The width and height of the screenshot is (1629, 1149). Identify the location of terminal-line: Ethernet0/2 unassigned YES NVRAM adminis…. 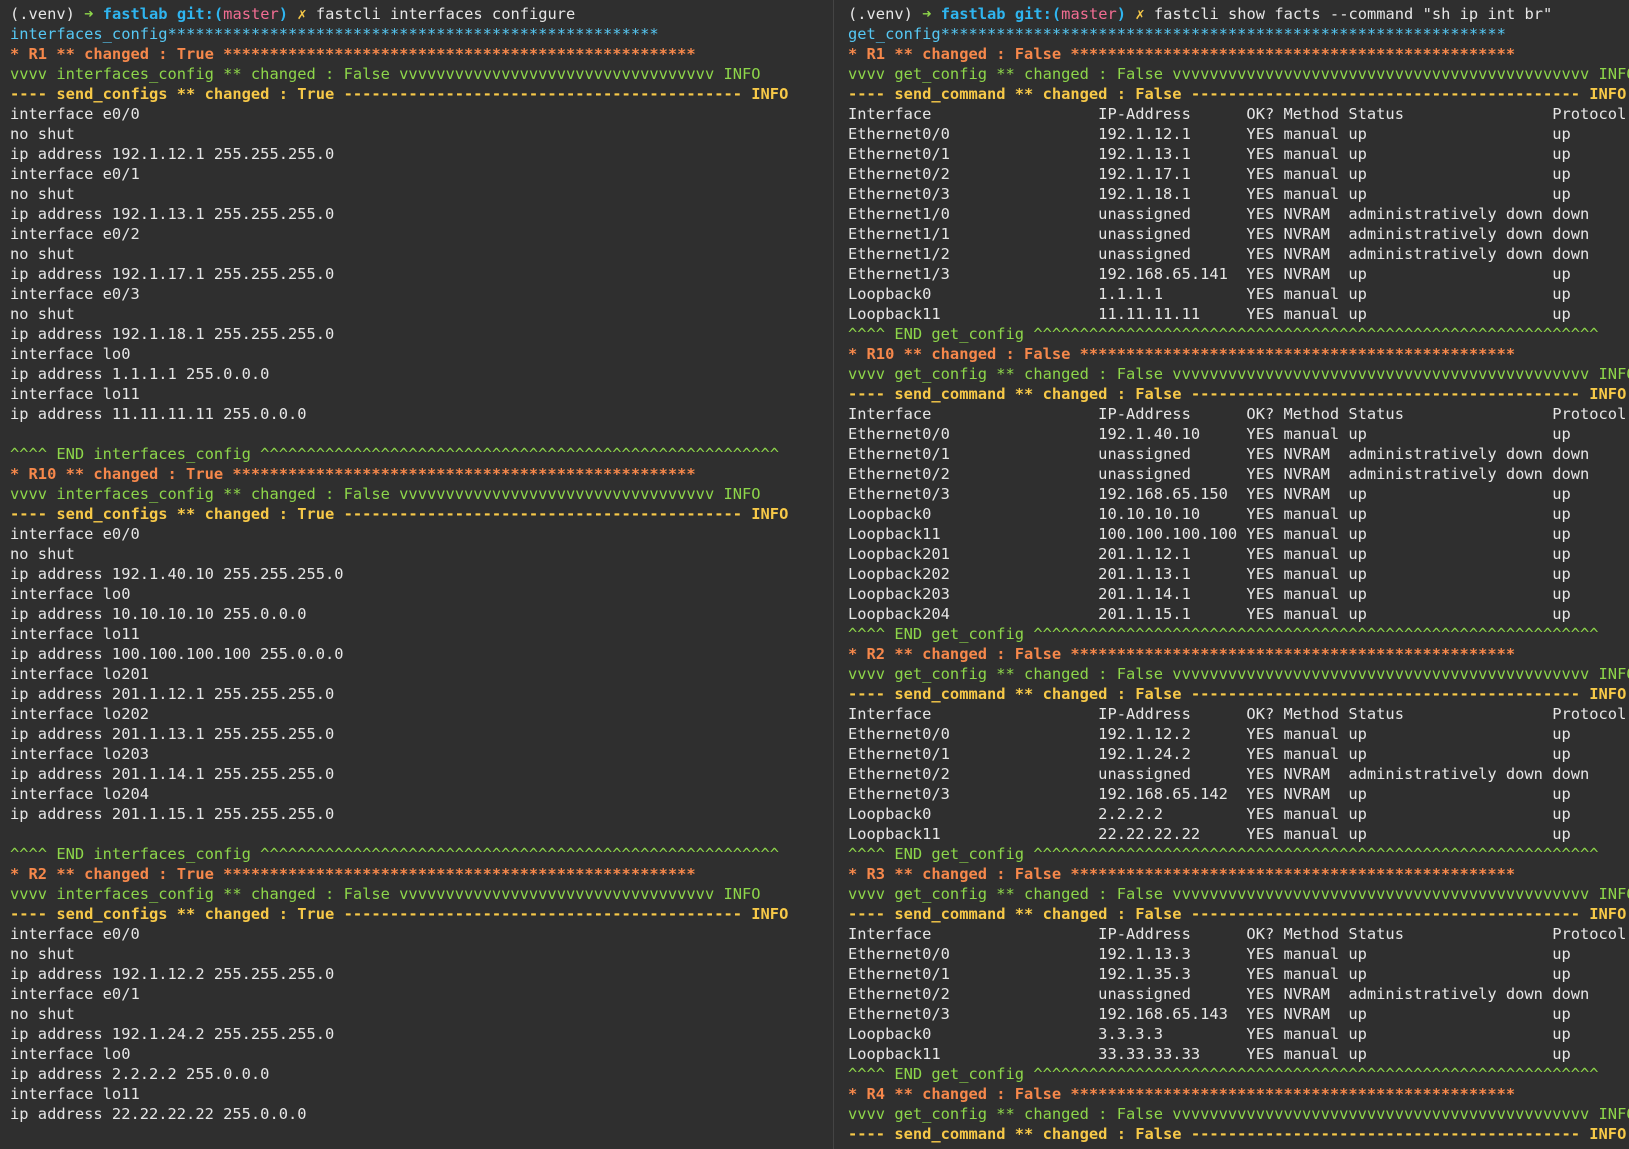
(1238, 994).